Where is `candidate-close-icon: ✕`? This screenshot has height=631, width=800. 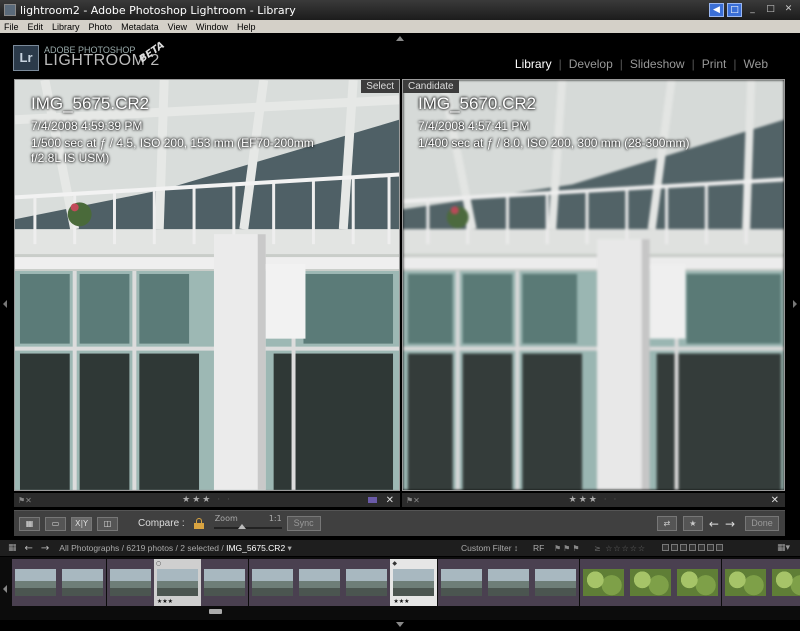 candidate-close-icon: ✕ is located at coordinates (775, 500).